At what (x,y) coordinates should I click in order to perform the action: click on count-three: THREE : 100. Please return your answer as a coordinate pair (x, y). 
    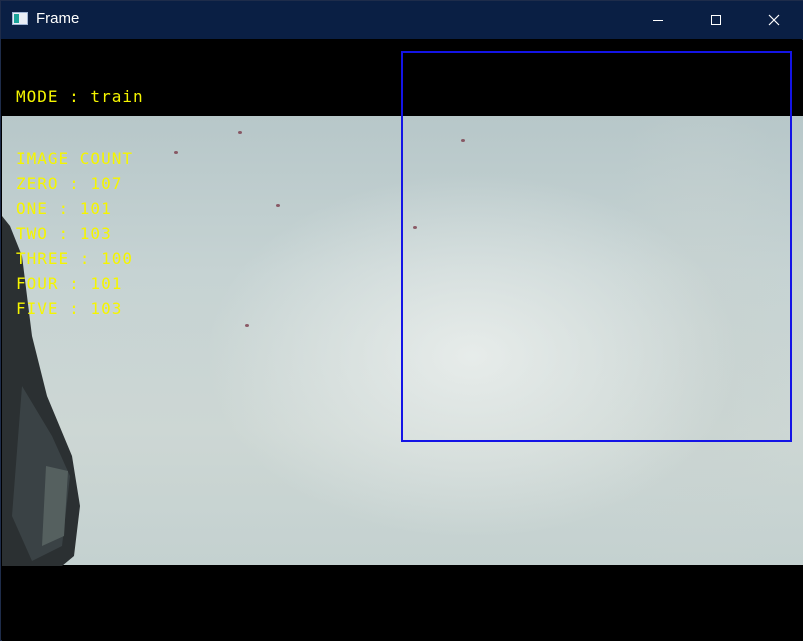
    Looking at the image, I should click on (74, 258).